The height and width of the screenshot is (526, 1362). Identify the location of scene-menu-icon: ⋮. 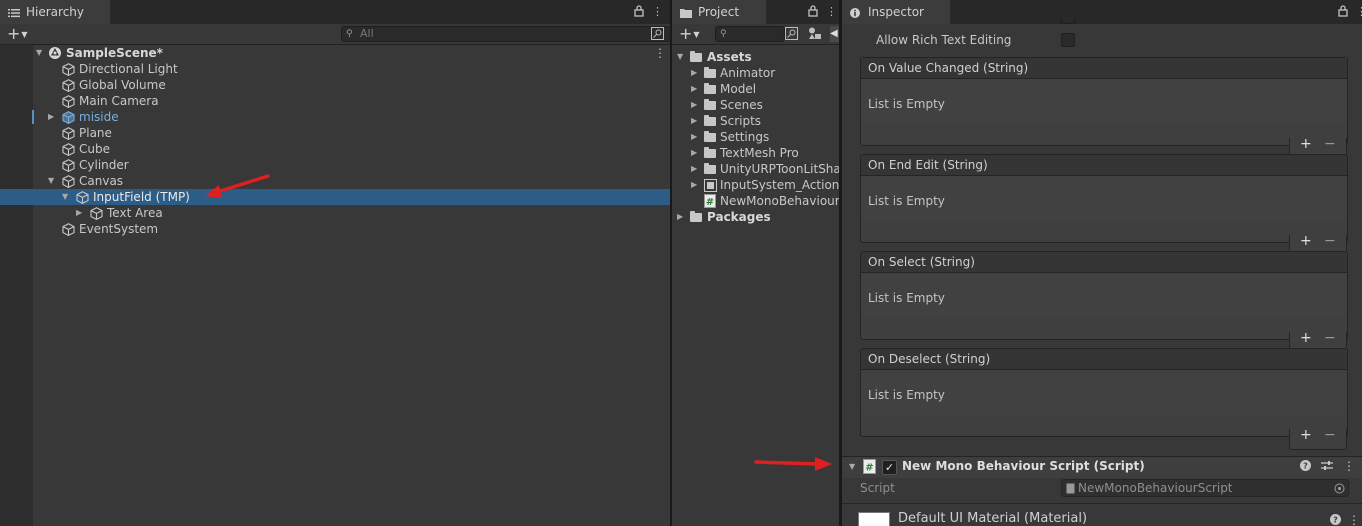
(660, 53).